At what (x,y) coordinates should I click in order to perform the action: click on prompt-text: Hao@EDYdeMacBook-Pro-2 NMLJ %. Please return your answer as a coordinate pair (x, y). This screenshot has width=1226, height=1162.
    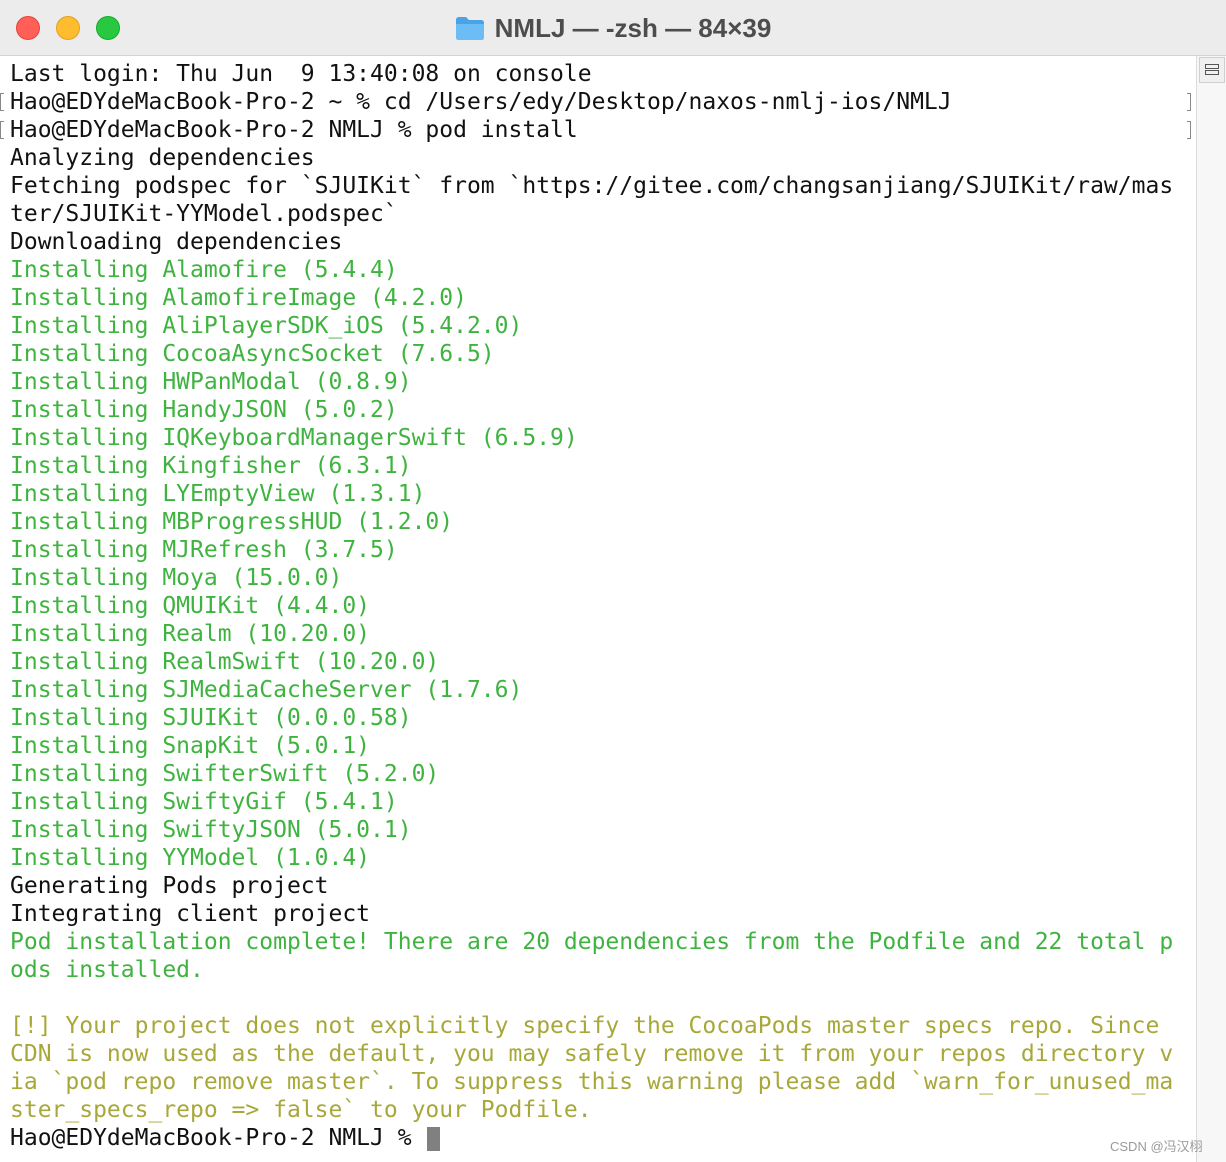
    Looking at the image, I should click on (218, 1138).